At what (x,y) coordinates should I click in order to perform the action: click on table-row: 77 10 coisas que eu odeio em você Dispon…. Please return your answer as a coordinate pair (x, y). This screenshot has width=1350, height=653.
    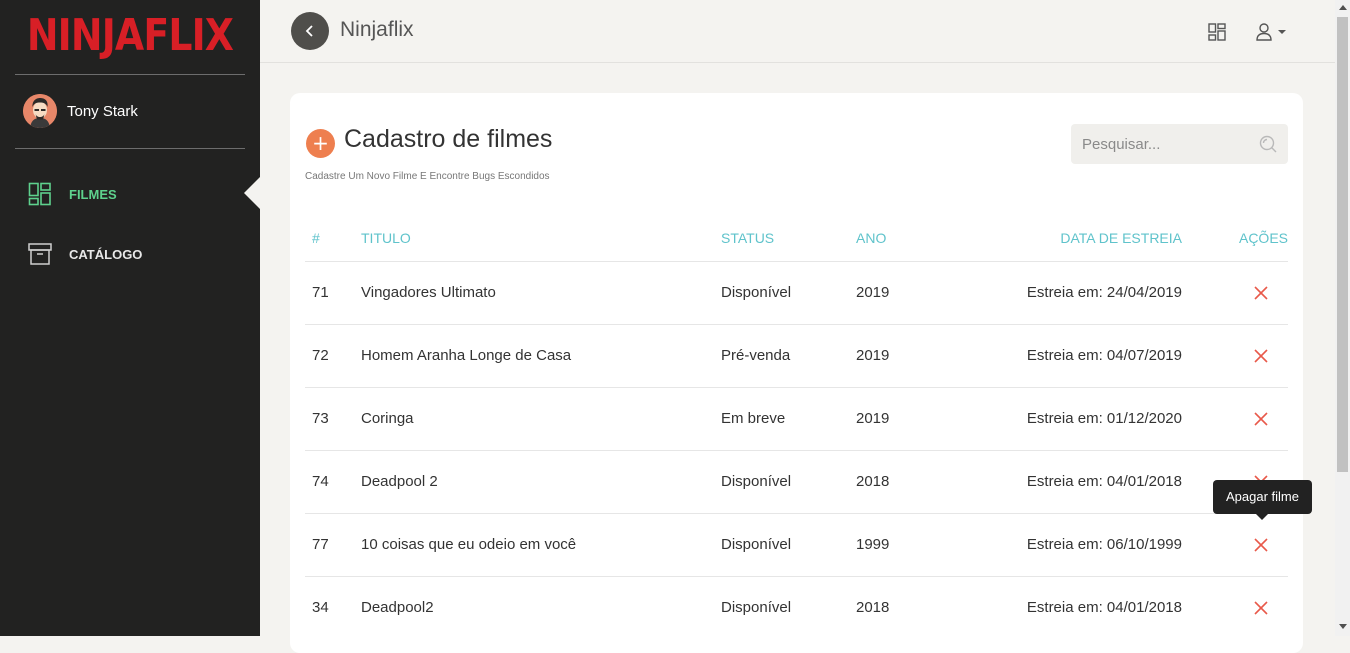
    Looking at the image, I should click on (796, 545).